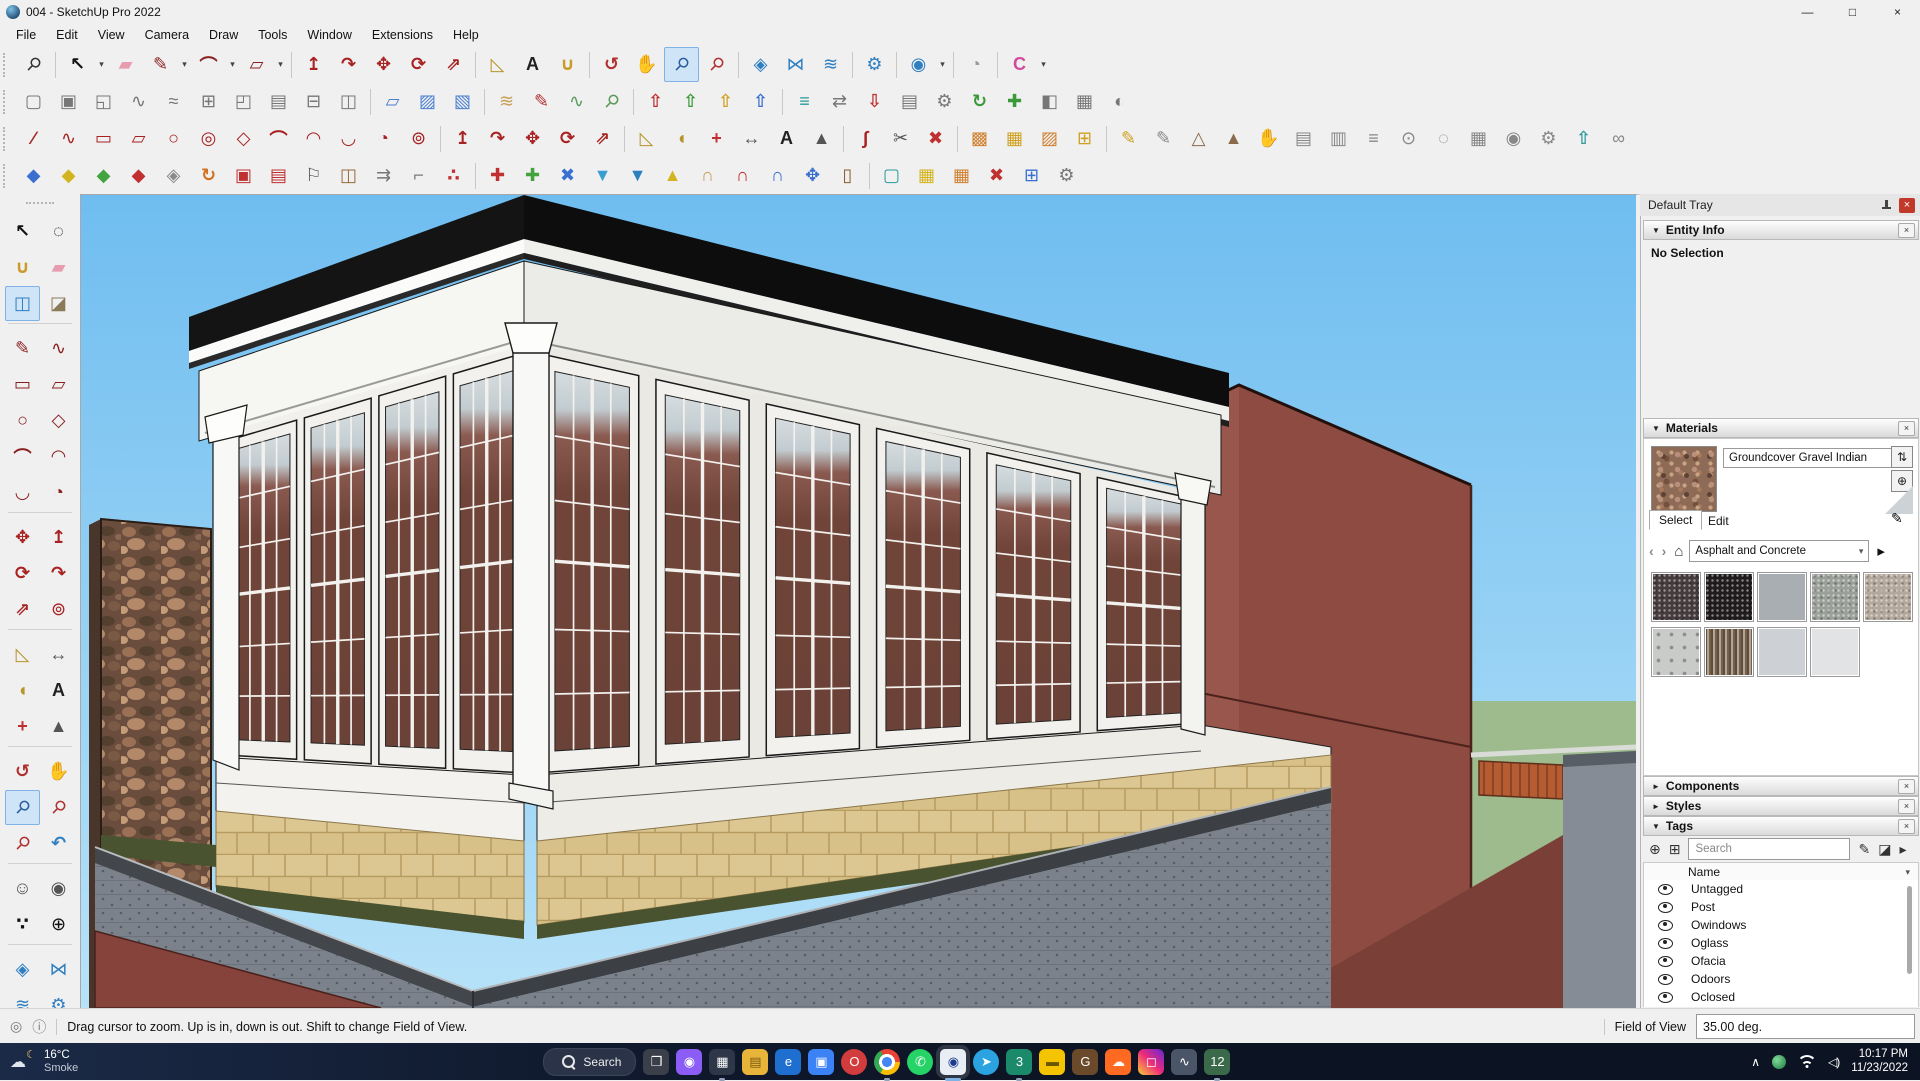  Describe the element at coordinates (1782, 652) in the screenshot. I see `swatch-concrete-light` at that location.